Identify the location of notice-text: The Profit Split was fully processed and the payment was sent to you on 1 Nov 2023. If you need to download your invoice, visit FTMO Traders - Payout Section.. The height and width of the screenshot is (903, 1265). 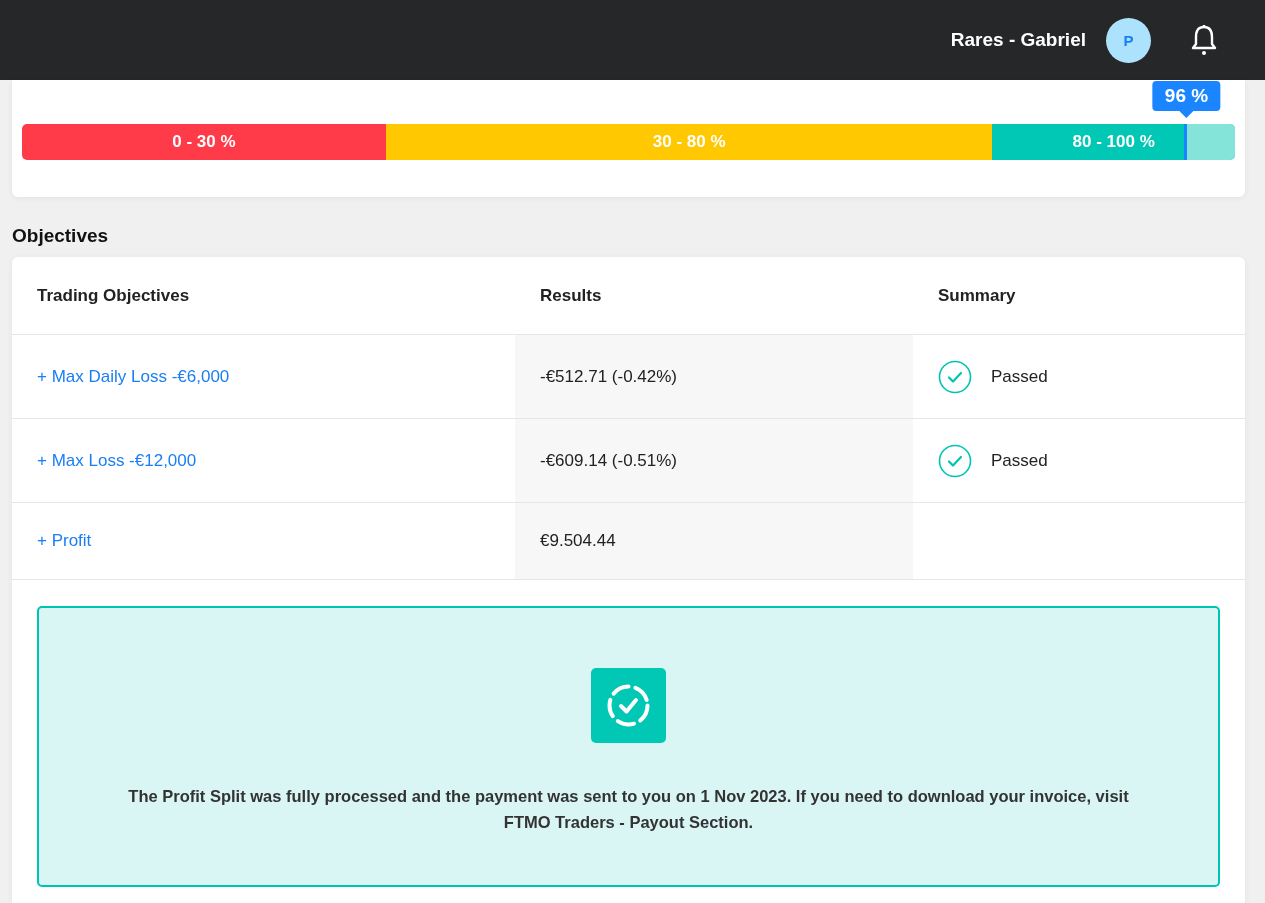
(628, 810).